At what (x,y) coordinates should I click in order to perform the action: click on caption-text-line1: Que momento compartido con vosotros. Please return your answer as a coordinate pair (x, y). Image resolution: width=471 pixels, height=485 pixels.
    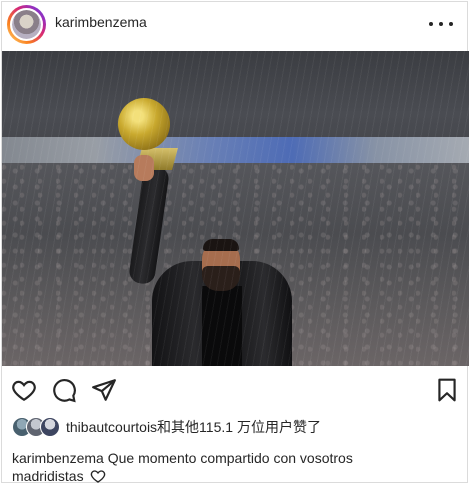
    Looking at the image, I should click on (230, 458).